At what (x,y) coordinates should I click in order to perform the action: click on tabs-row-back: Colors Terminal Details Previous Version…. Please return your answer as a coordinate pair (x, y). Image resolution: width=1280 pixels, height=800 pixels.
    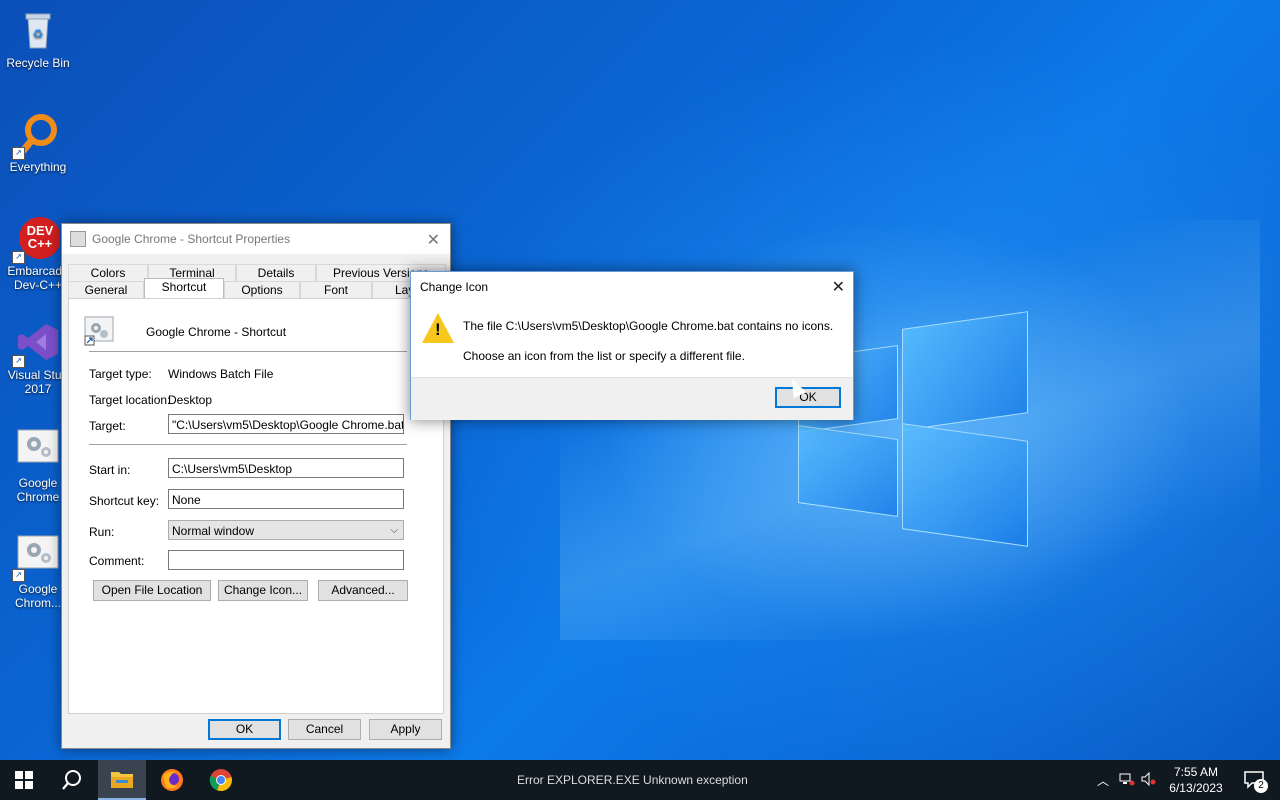
    Looking at the image, I should click on (257, 272).